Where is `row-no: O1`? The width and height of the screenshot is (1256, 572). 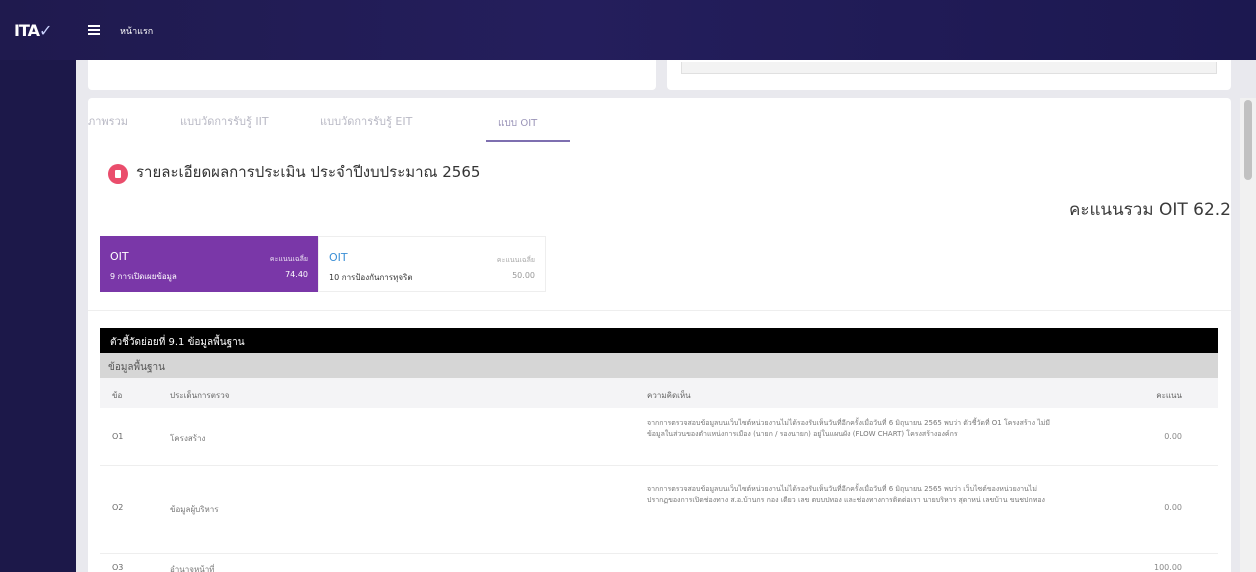
row-no: O1 is located at coordinates (118, 436).